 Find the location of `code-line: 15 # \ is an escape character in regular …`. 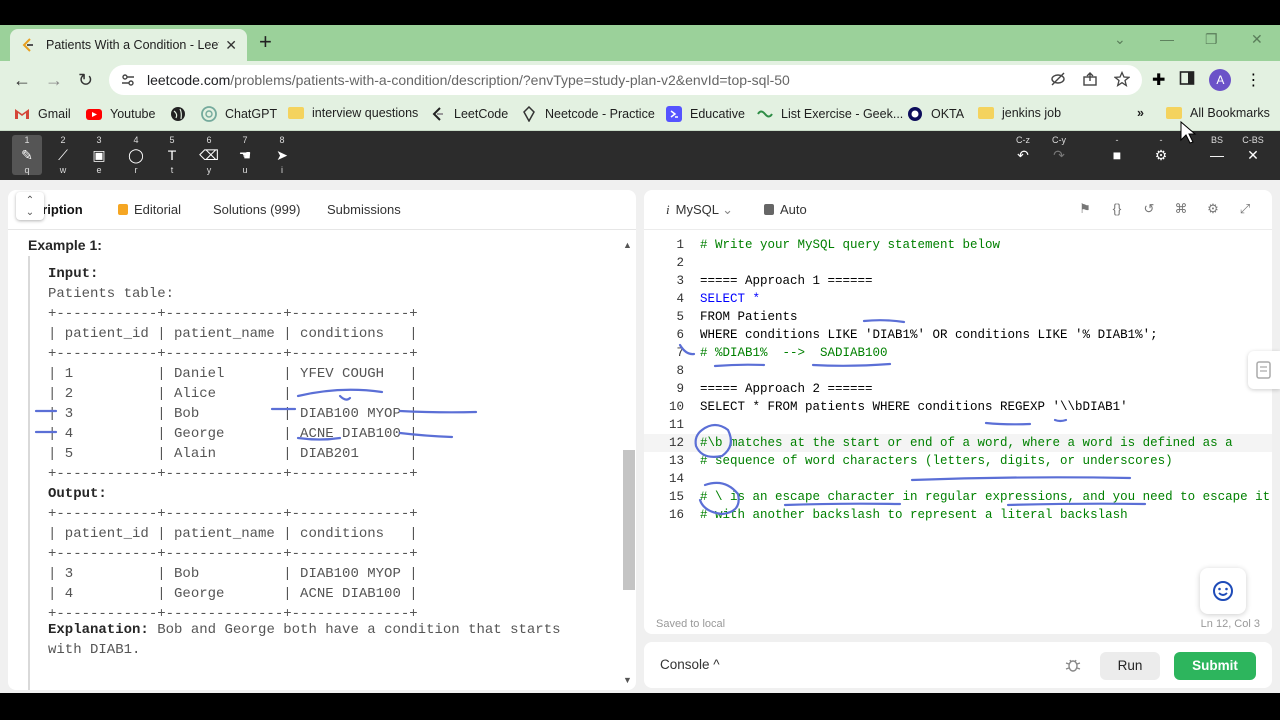

code-line: 15 # \ is an escape character in regular … is located at coordinates (969, 497).